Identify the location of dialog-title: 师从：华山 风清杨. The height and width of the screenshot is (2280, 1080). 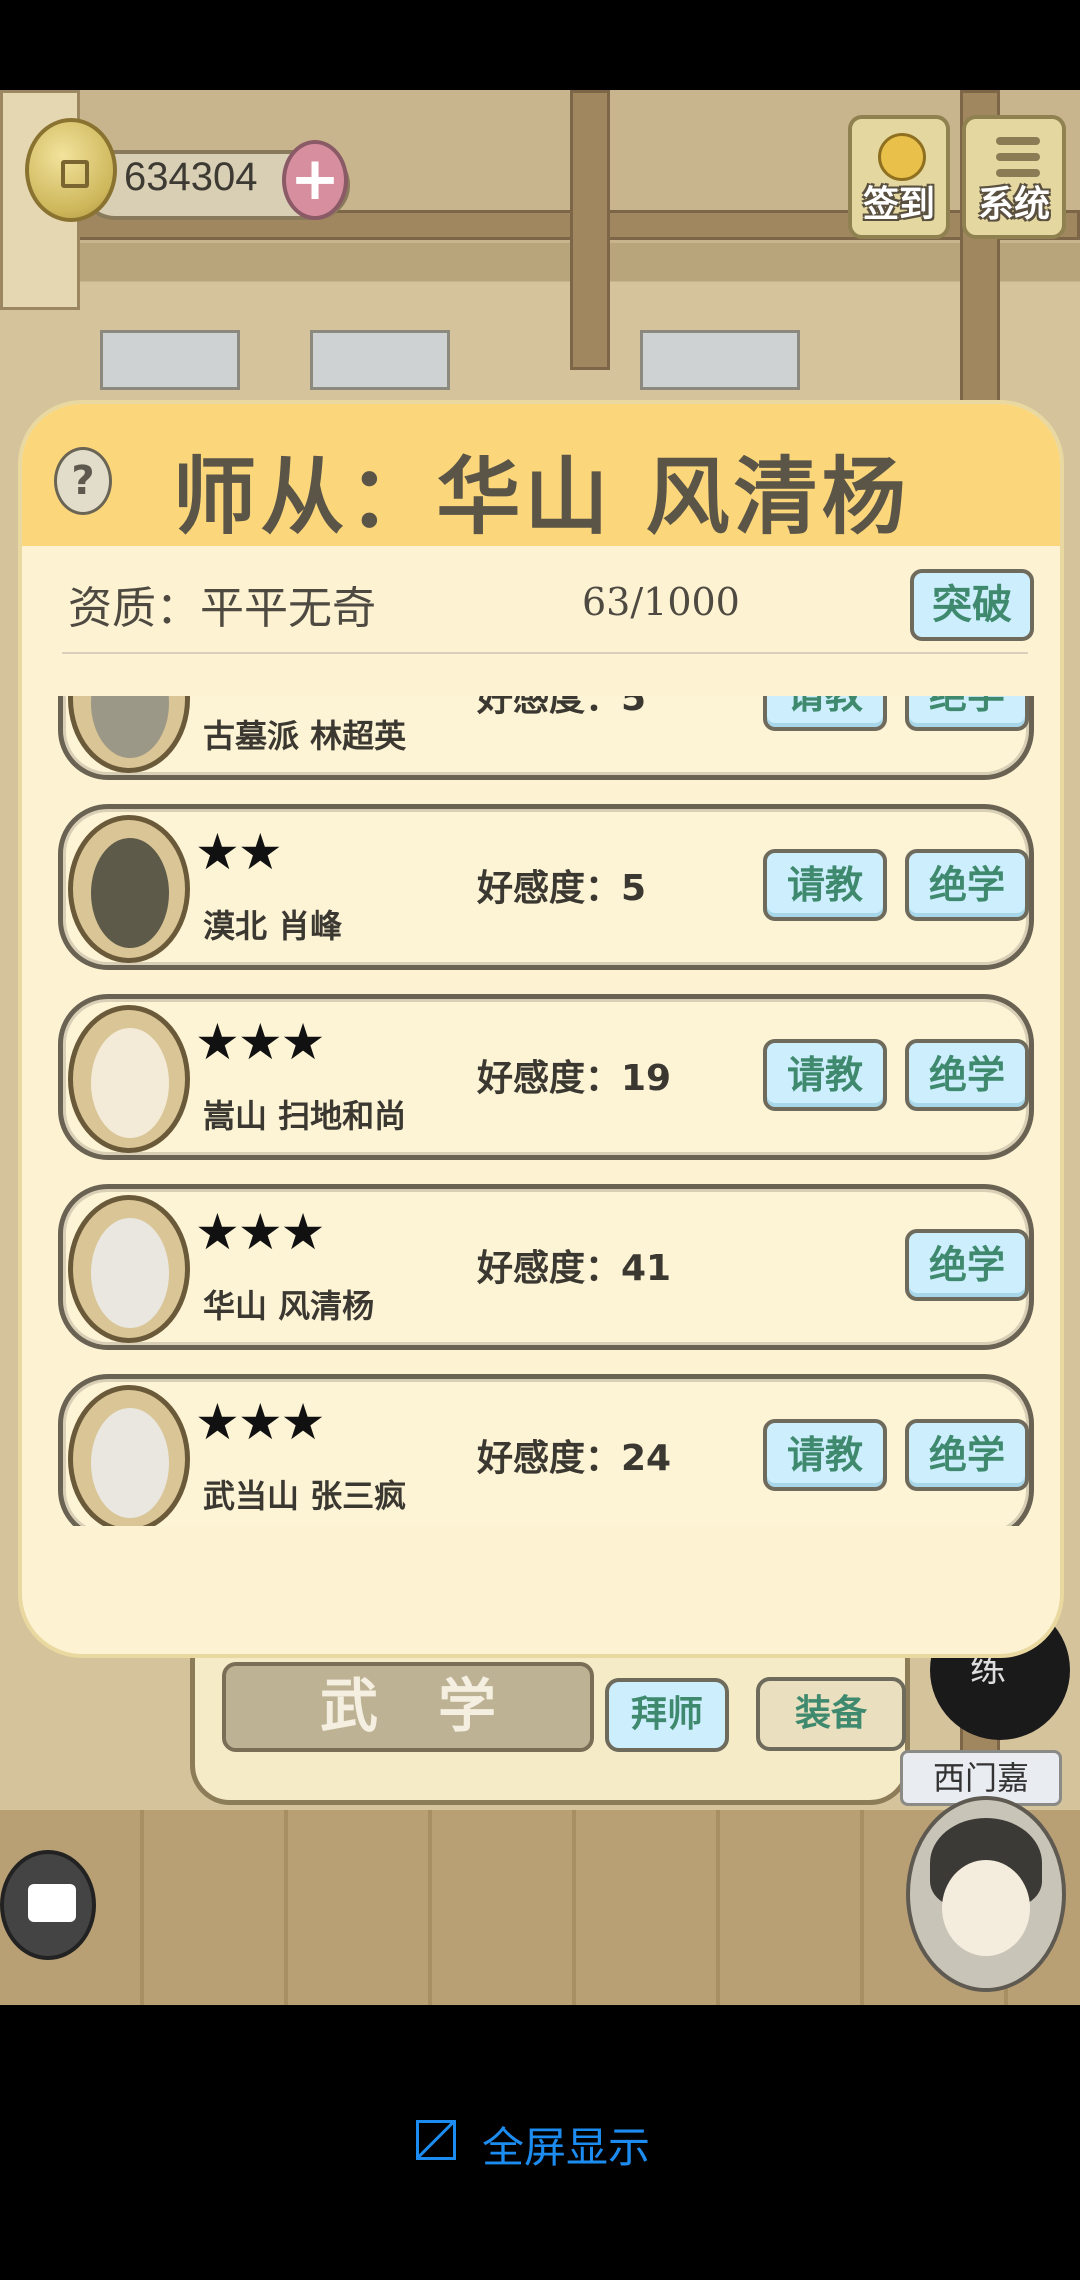
(541, 497).